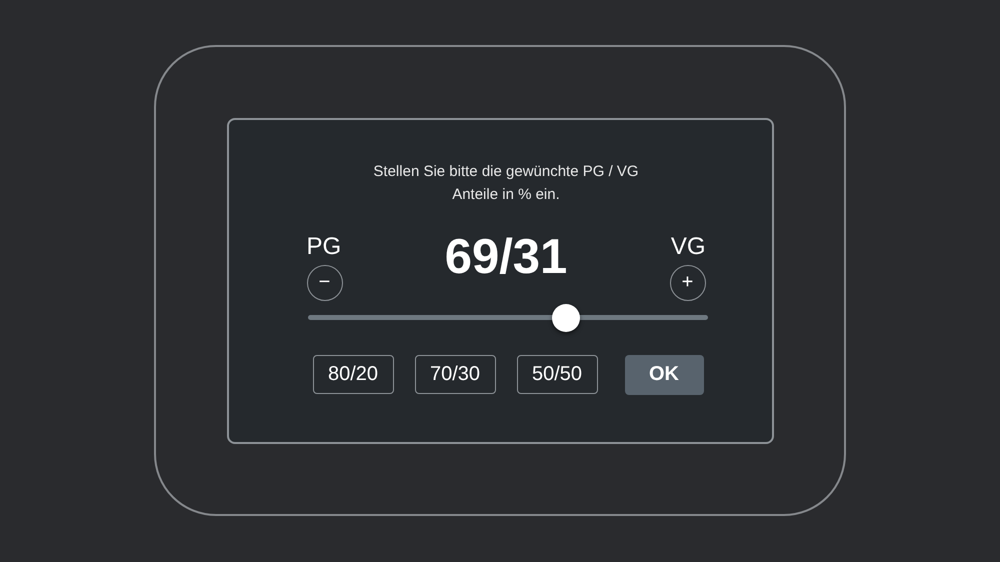 The height and width of the screenshot is (562, 1000). I want to click on preset-button: 70/30, so click(455, 374).